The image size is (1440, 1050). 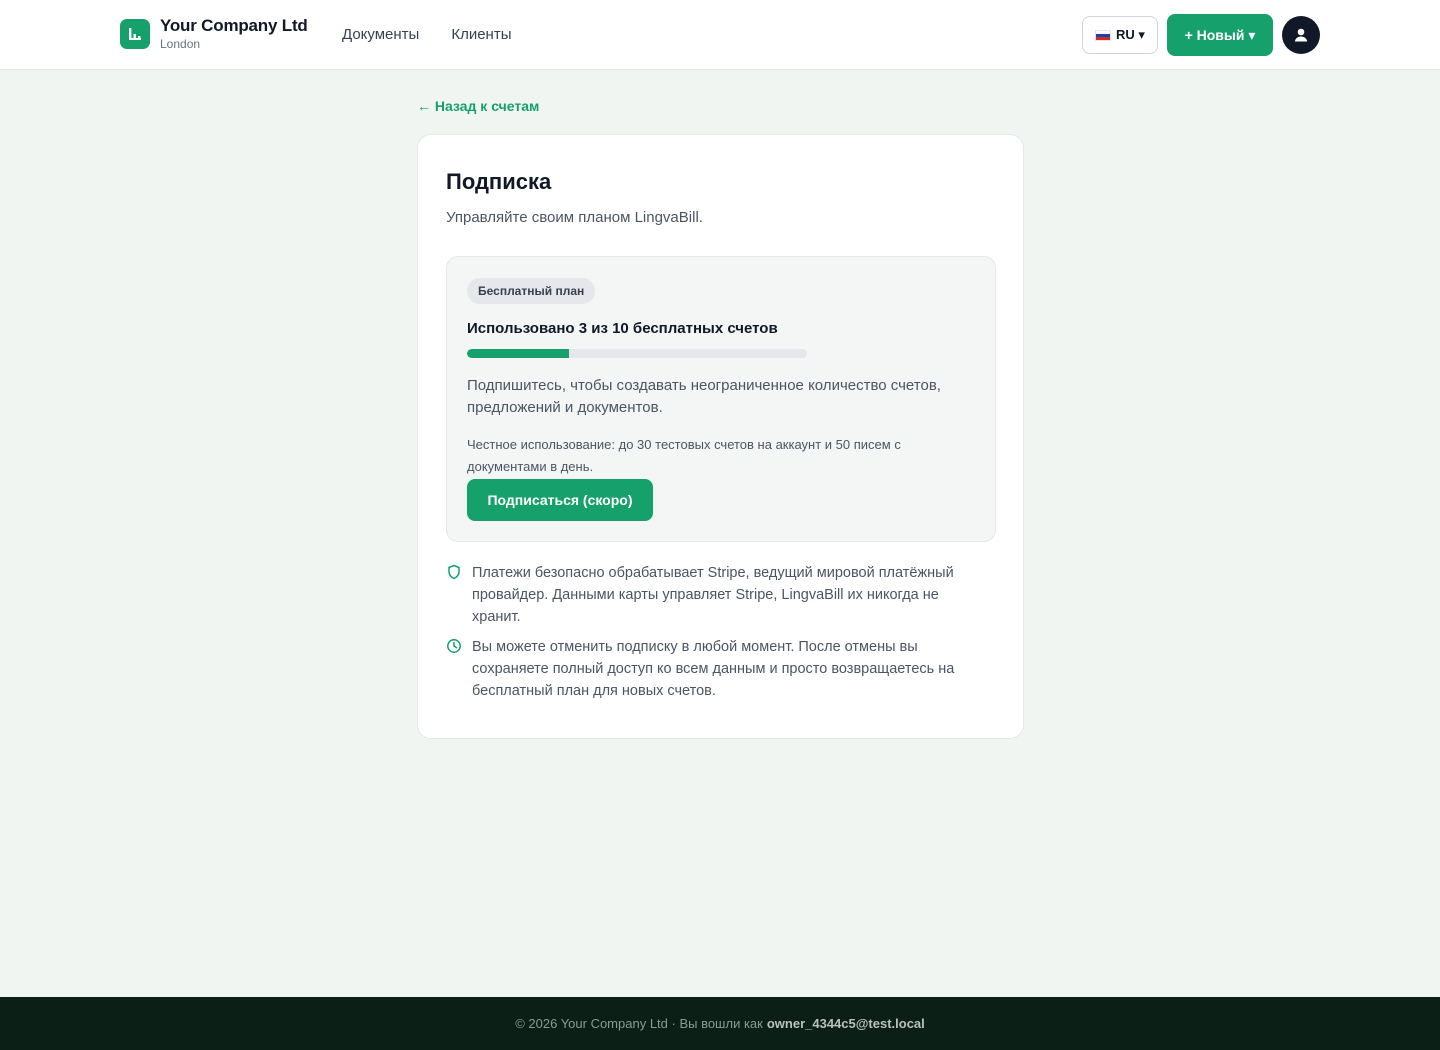 I want to click on company-city: London, so click(x=180, y=44).